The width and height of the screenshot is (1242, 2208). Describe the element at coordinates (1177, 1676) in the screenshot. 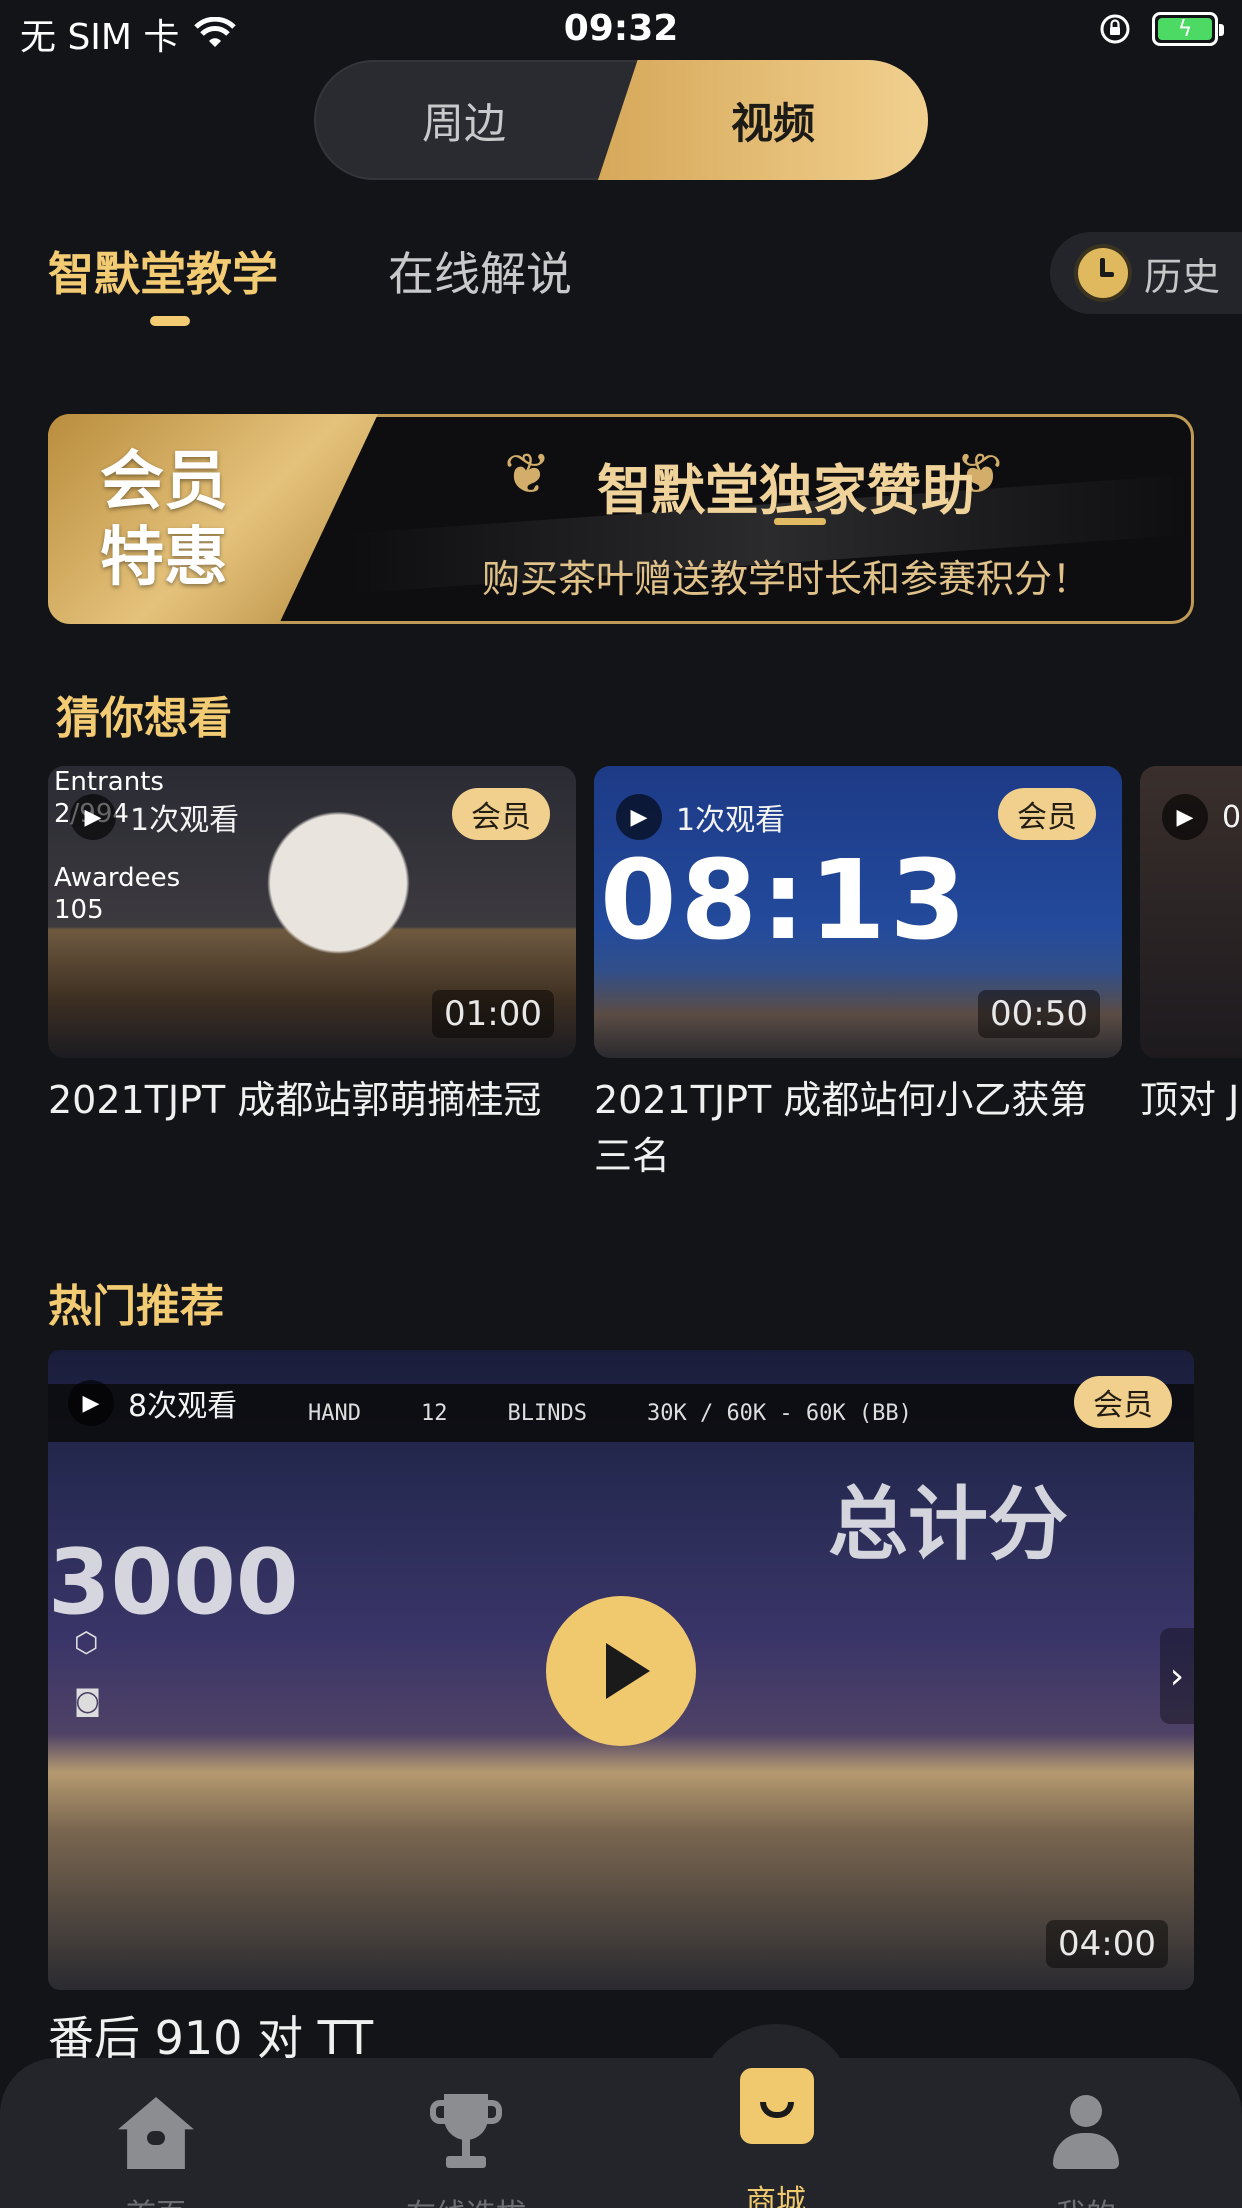

I see `chevron-right-icon: ›` at that location.